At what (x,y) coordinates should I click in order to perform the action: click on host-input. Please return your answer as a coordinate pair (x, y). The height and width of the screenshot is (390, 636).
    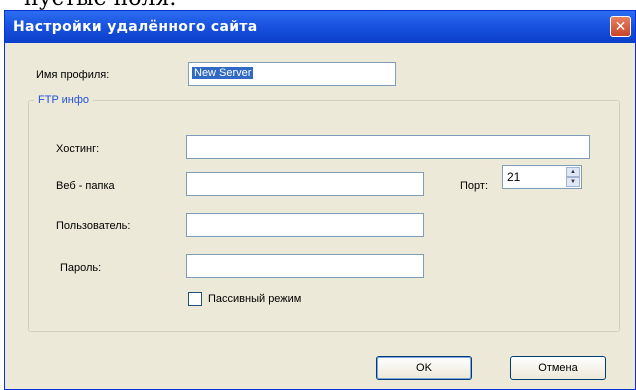
    Looking at the image, I should click on (388, 147).